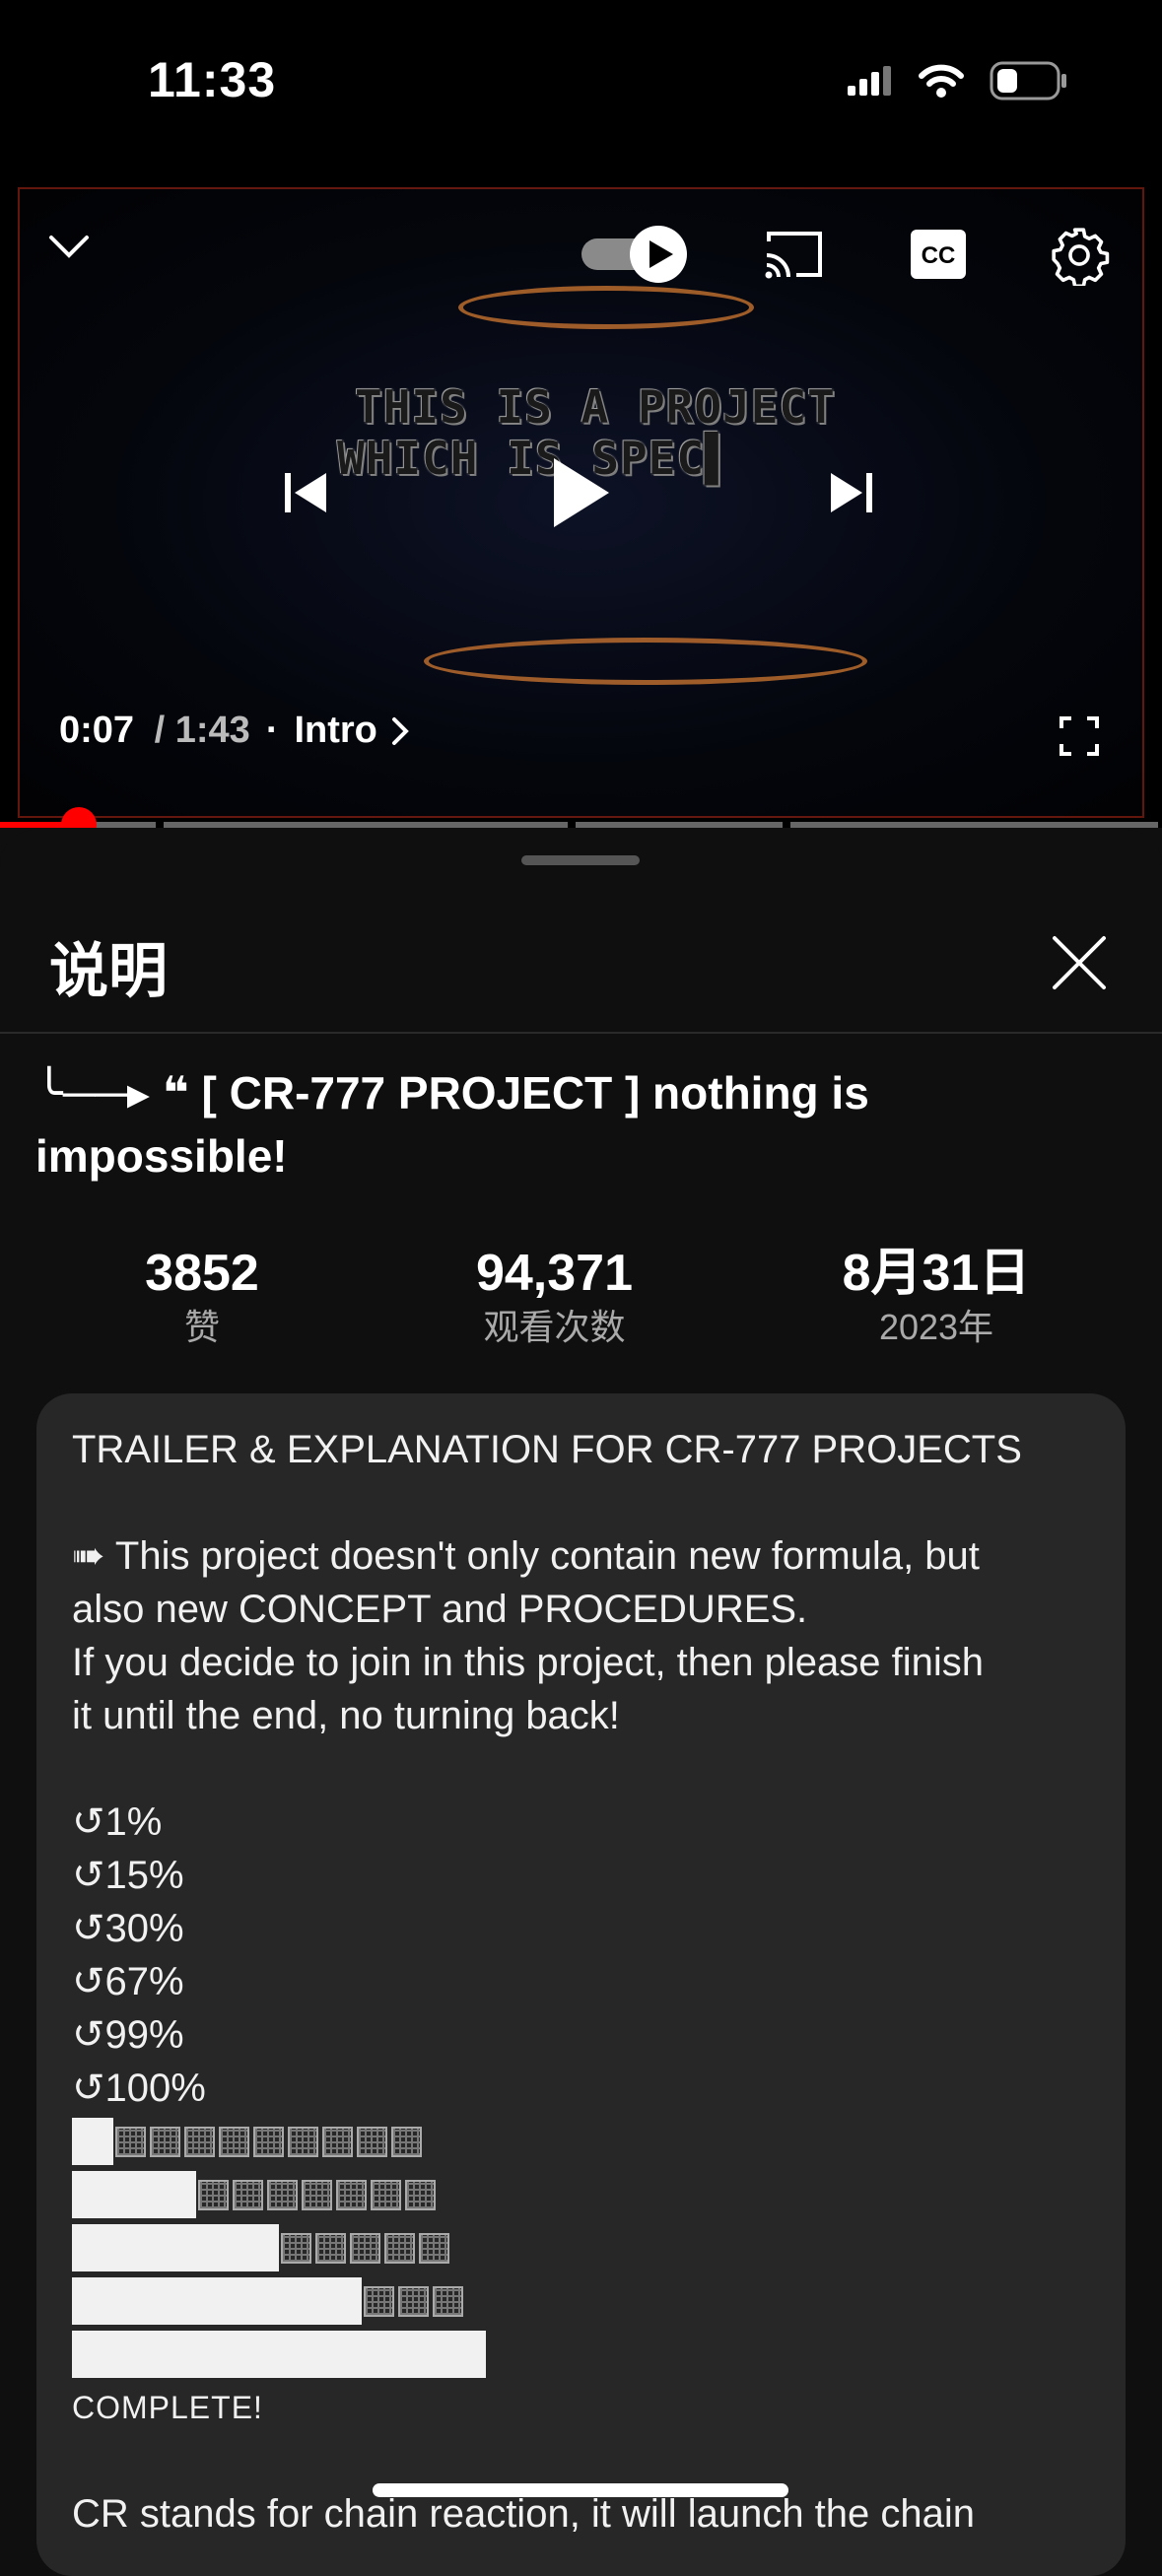 This screenshot has height=2576, width=1162. Describe the element at coordinates (1079, 962) in the screenshot. I see `close-button` at that location.